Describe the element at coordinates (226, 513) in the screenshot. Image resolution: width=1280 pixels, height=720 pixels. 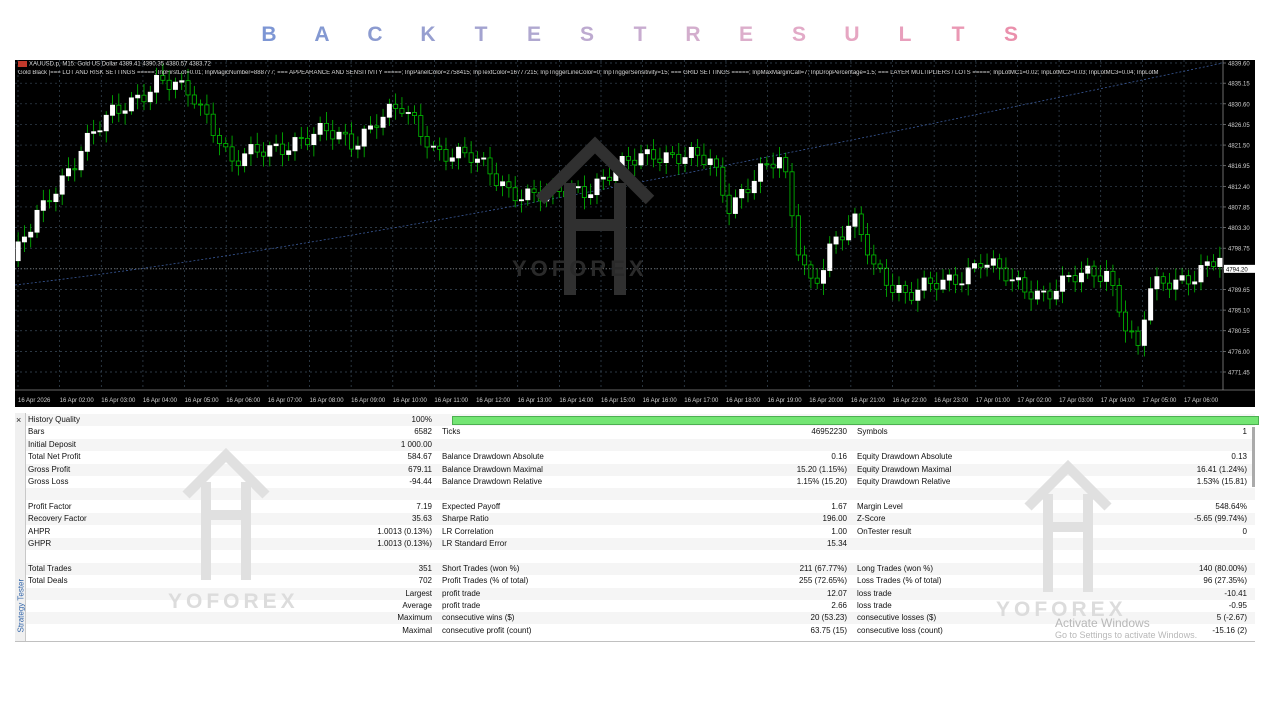
I see `logo-watermark-icon` at that location.